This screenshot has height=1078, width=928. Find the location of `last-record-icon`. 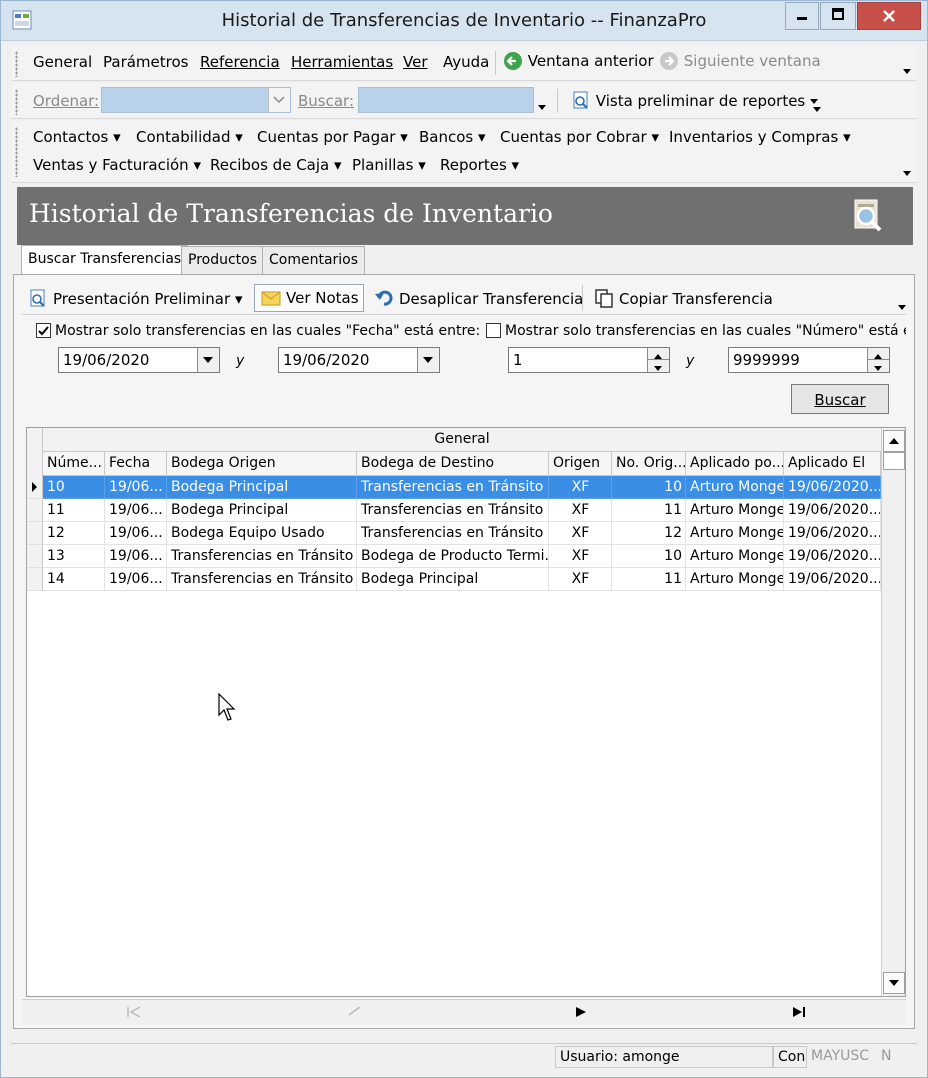

last-record-icon is located at coordinates (800, 1012).